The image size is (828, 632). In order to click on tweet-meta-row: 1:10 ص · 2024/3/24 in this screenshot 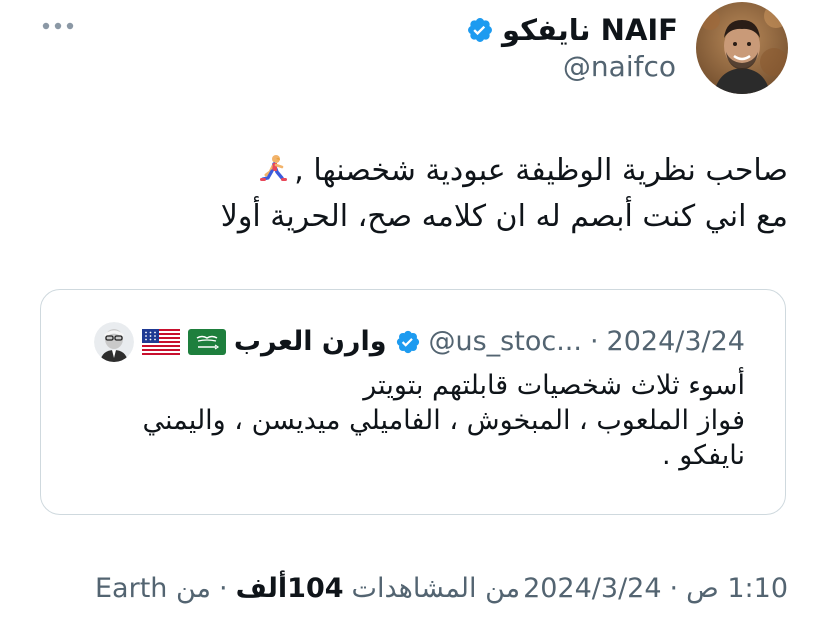, I will do `click(655, 588)`.